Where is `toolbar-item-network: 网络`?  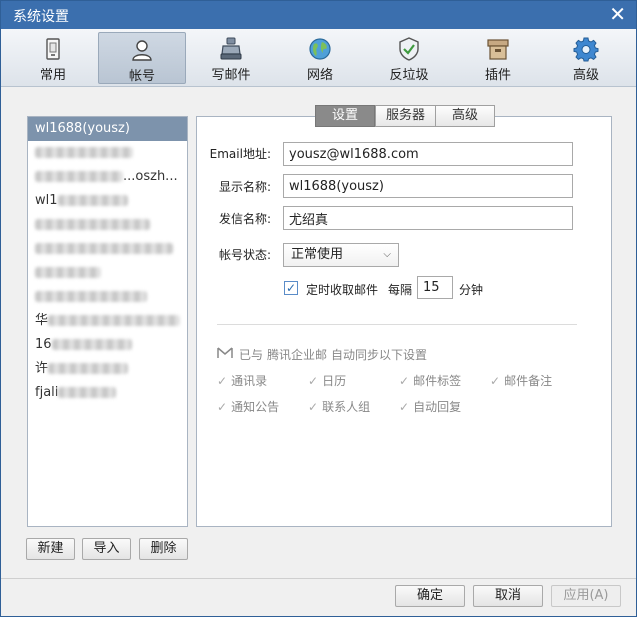 toolbar-item-network: 网络 is located at coordinates (320, 58).